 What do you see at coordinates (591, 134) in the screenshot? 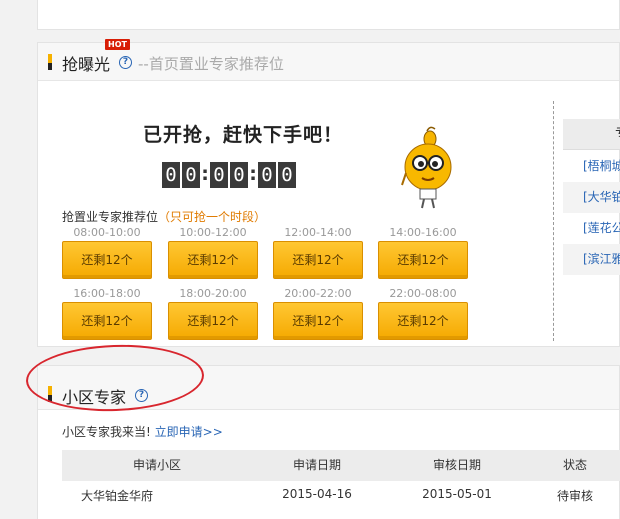
I see `right-list-header: 专` at bounding box center [591, 134].